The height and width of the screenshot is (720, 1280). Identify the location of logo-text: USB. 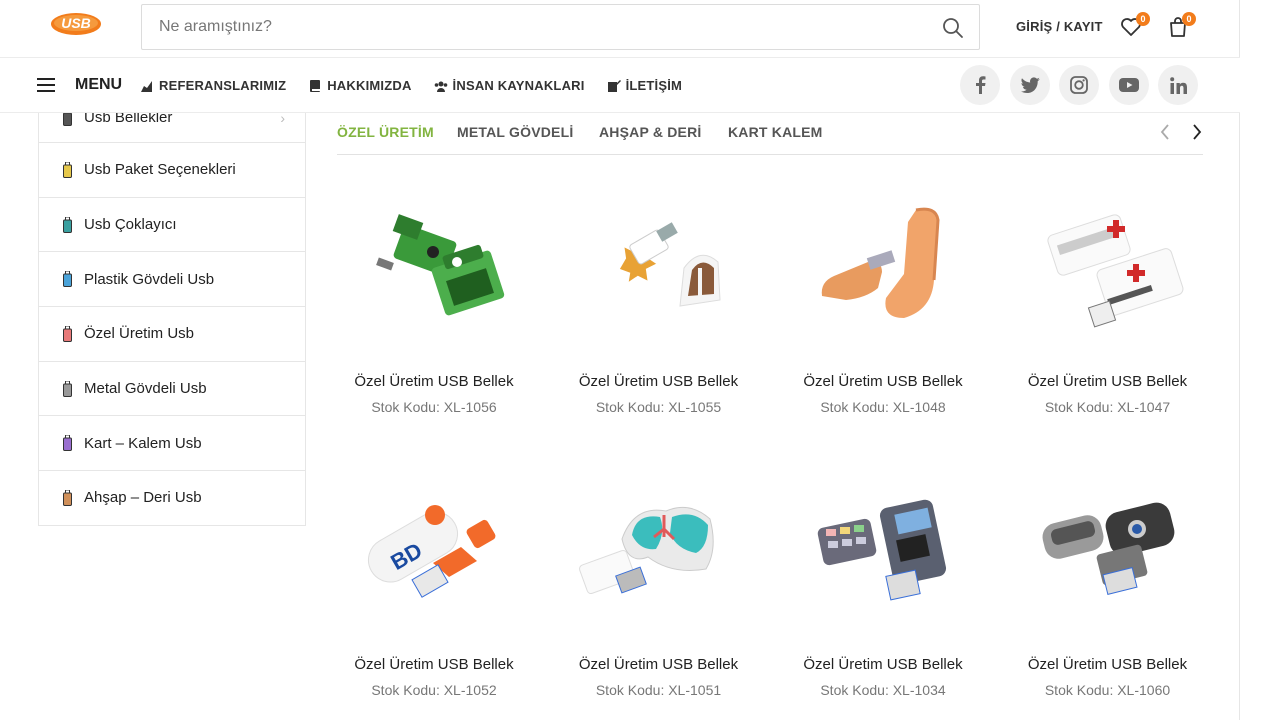
(76, 23).